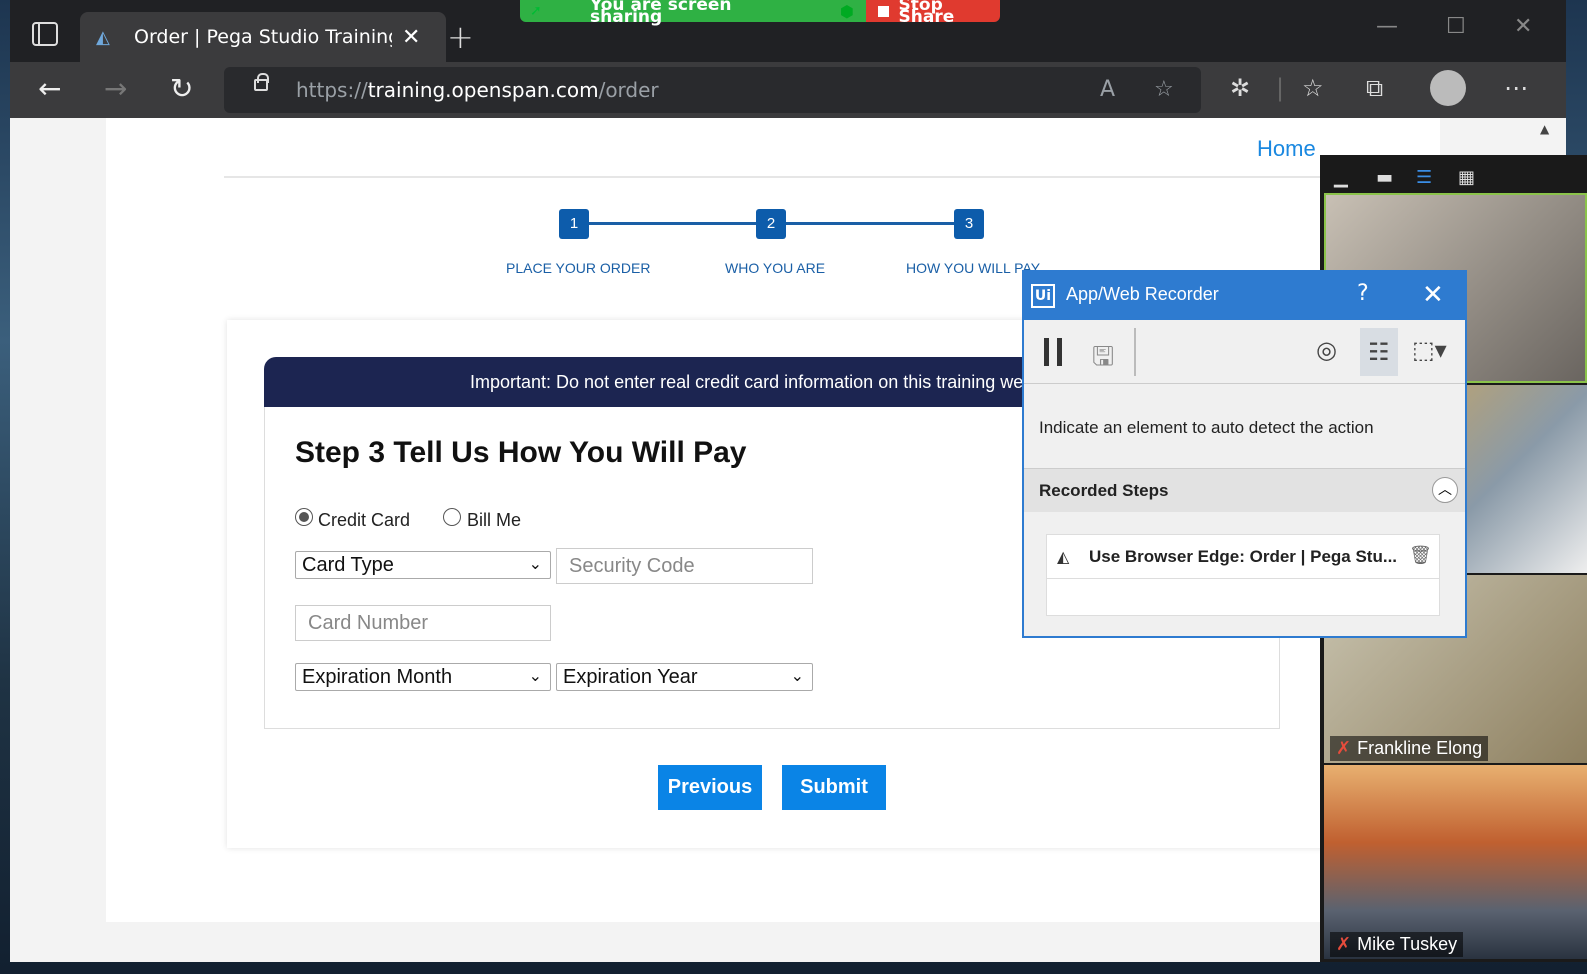 This screenshot has height=974, width=1587. What do you see at coordinates (45, 34) in the screenshot?
I see `tab-actions-icon` at bounding box center [45, 34].